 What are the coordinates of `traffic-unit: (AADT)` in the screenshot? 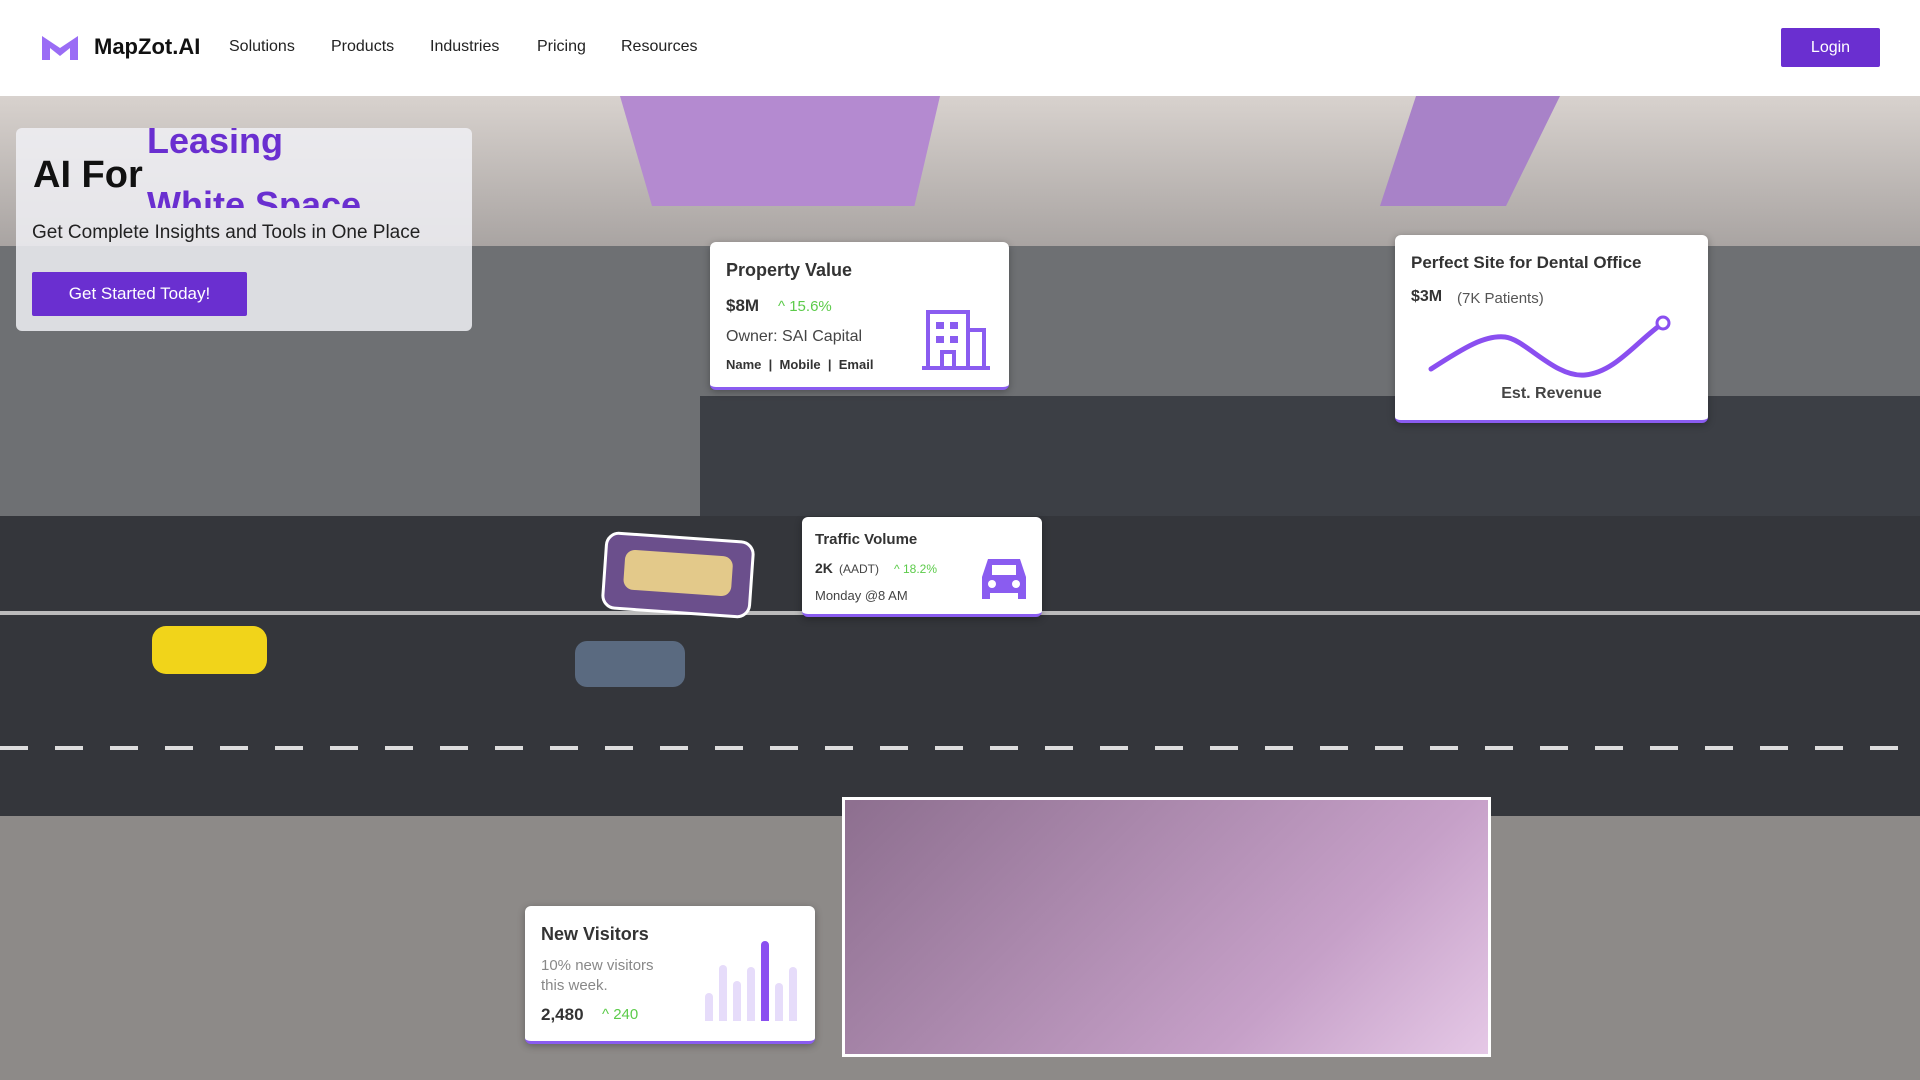 It's located at (859, 569).